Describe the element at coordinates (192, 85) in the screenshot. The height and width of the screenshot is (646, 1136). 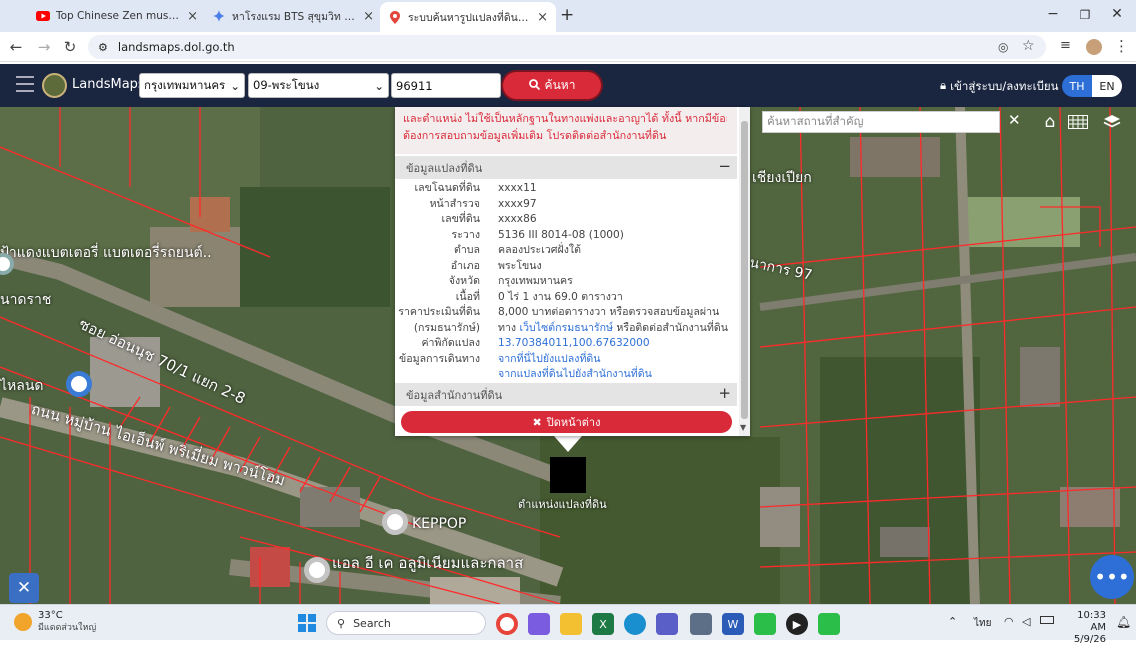
I see `province-select: กรุงเทพมหานคร ⌄` at that location.